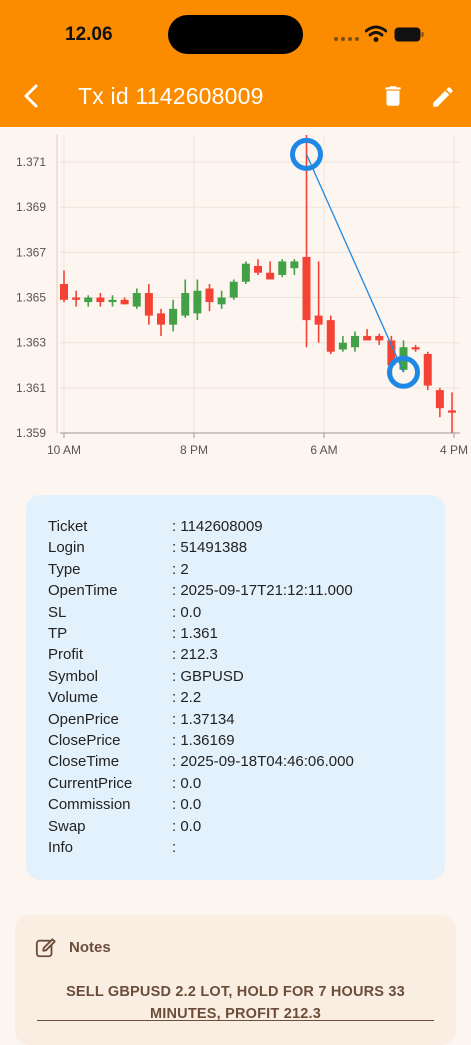  Describe the element at coordinates (31, 343) in the screenshot. I see `y-tick-label: 1.363` at that location.